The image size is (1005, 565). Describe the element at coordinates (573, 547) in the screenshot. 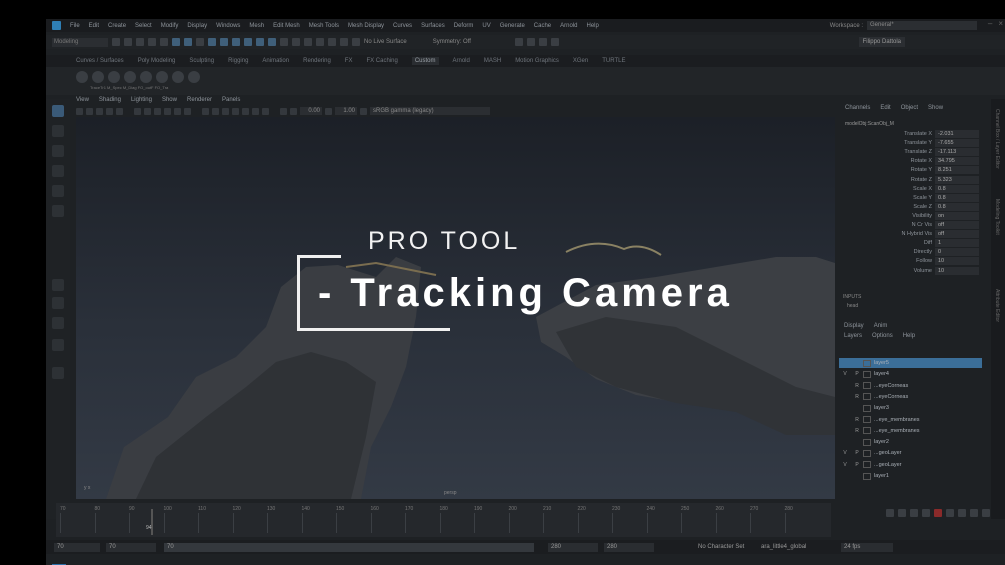

I see `playback-end-field: 280` at that location.